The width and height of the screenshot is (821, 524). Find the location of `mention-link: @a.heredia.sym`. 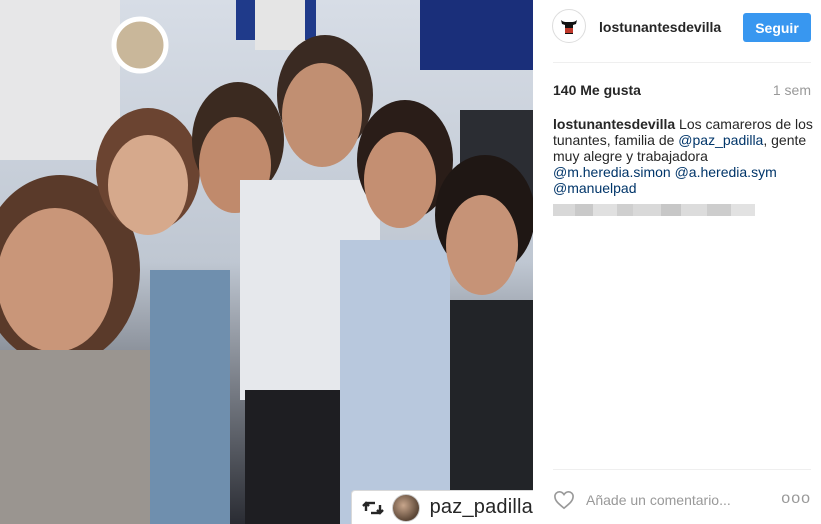

mention-link: @a.heredia.sym is located at coordinates (726, 172).